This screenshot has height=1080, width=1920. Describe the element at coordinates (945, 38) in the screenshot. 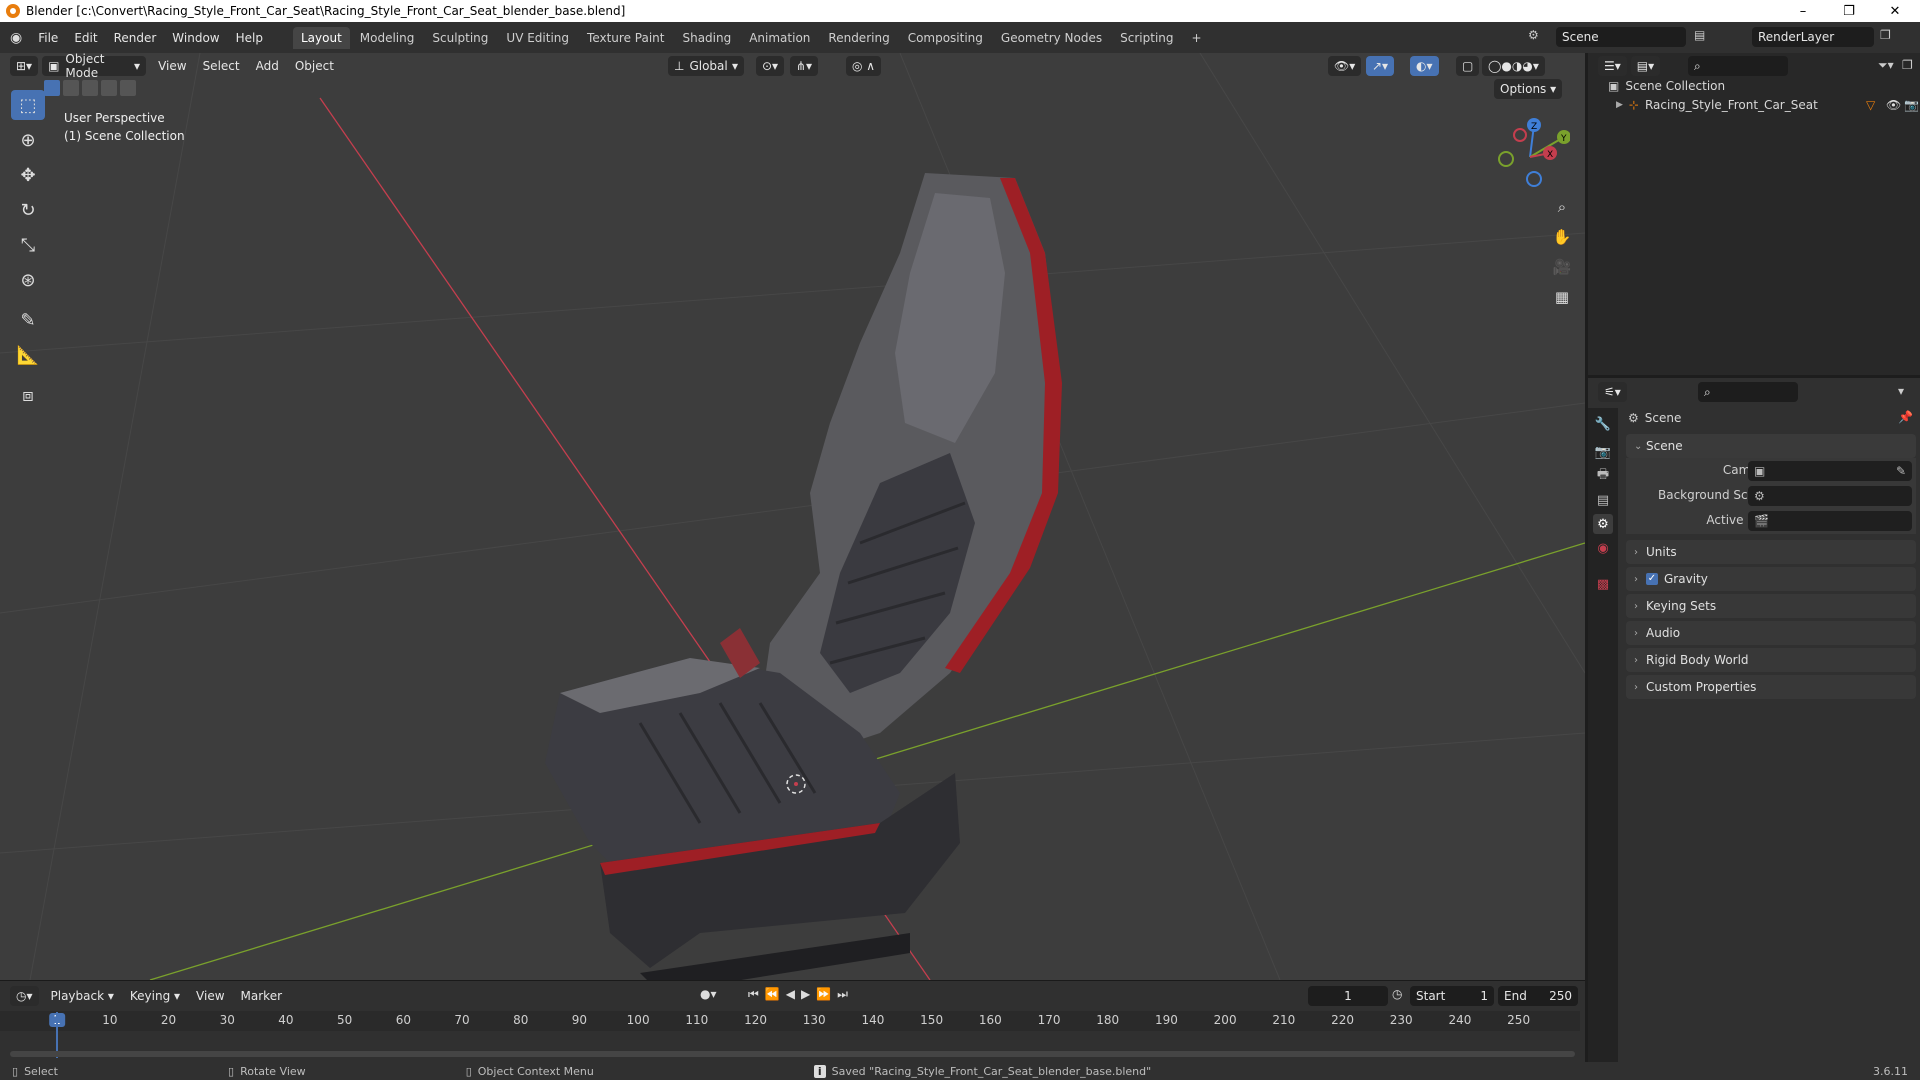

I see `tab-compositing: Compositing` at that location.